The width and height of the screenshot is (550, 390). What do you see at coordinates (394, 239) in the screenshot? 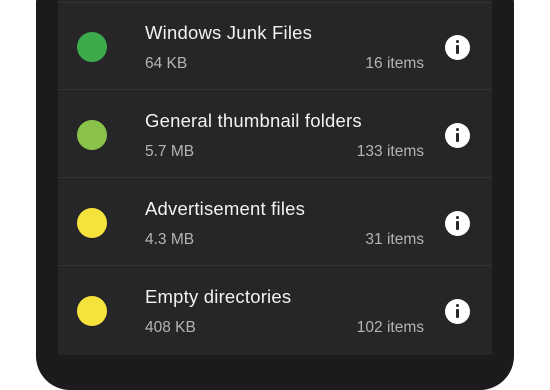
I see `category-item-count: 31 items` at bounding box center [394, 239].